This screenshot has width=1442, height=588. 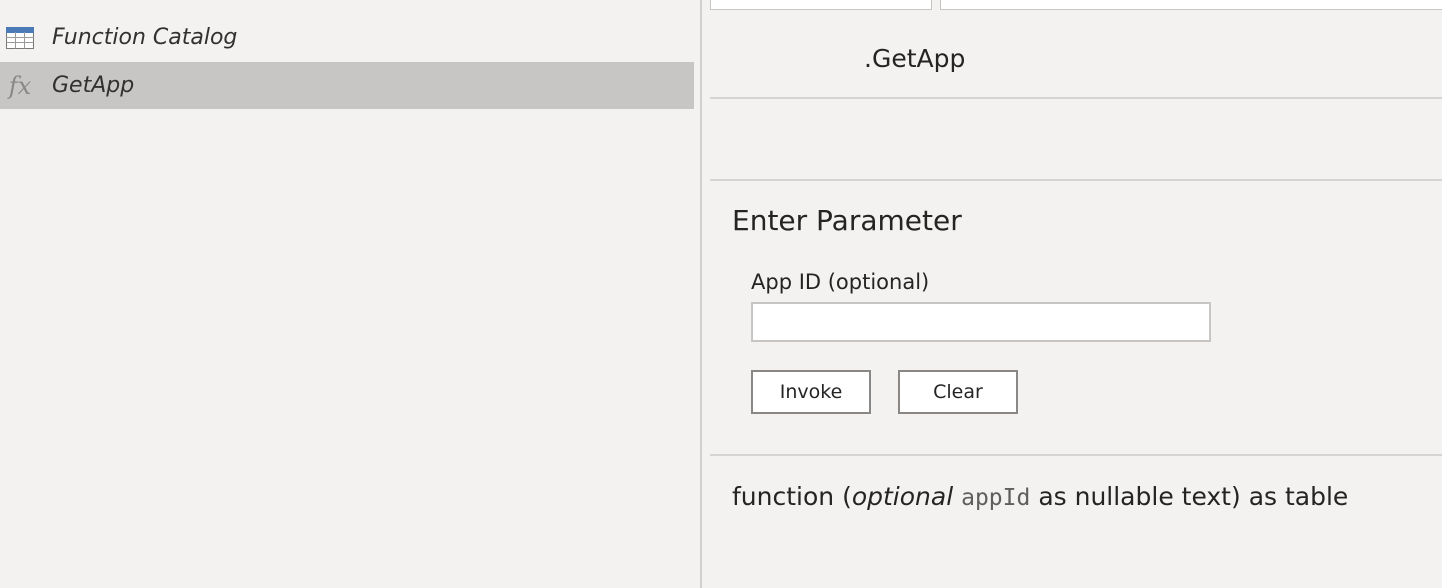 I want to click on toolbar-field-right, so click(x=1191, y=5).